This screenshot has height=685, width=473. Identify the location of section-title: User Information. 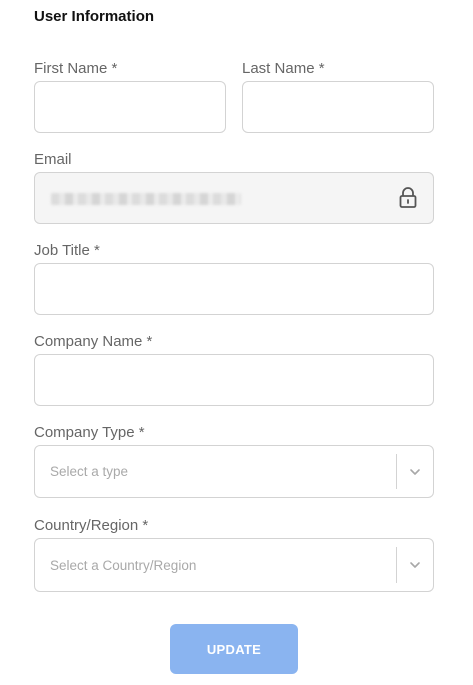
(94, 16).